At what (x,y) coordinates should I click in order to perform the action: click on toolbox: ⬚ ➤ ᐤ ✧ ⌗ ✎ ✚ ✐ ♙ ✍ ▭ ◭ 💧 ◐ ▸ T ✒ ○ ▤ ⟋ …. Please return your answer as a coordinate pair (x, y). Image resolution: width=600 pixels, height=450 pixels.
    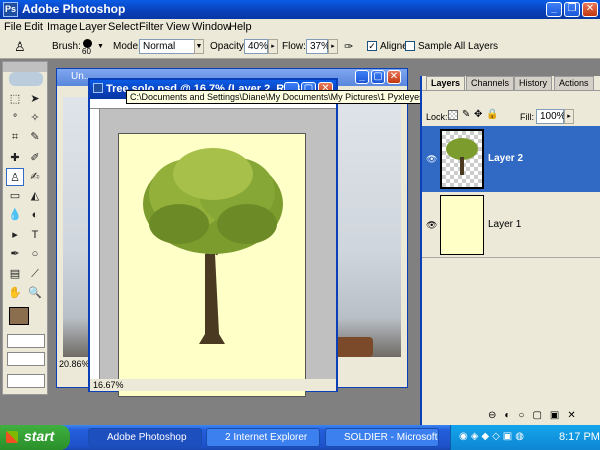
    Looking at the image, I should click on (25, 228).